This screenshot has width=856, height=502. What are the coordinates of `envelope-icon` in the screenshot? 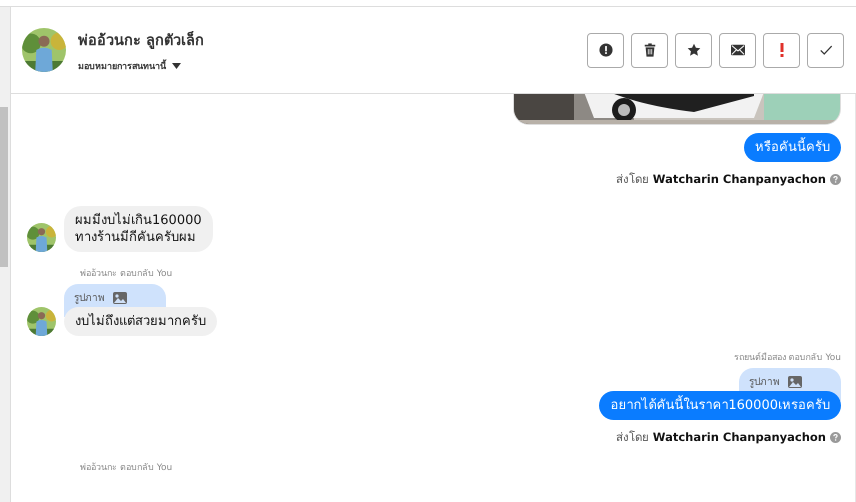 It's located at (737, 50).